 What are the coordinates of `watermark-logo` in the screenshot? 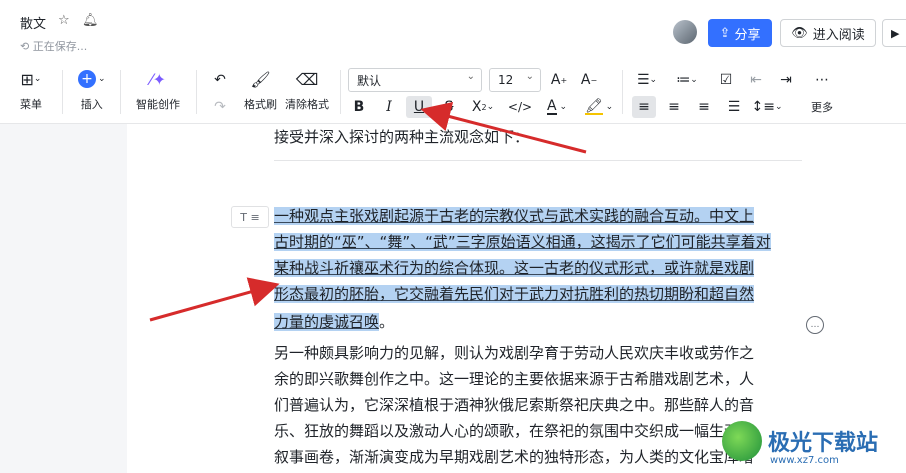 It's located at (742, 441).